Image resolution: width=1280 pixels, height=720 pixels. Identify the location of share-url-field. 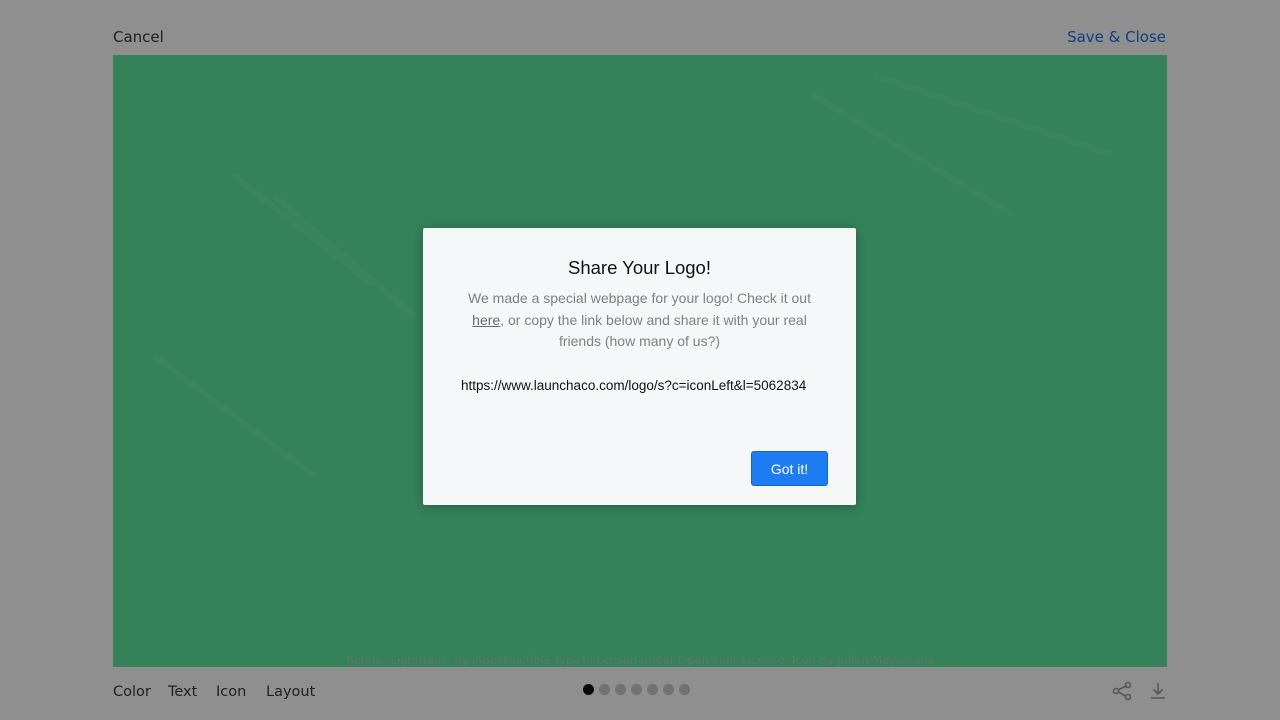
(639, 385).